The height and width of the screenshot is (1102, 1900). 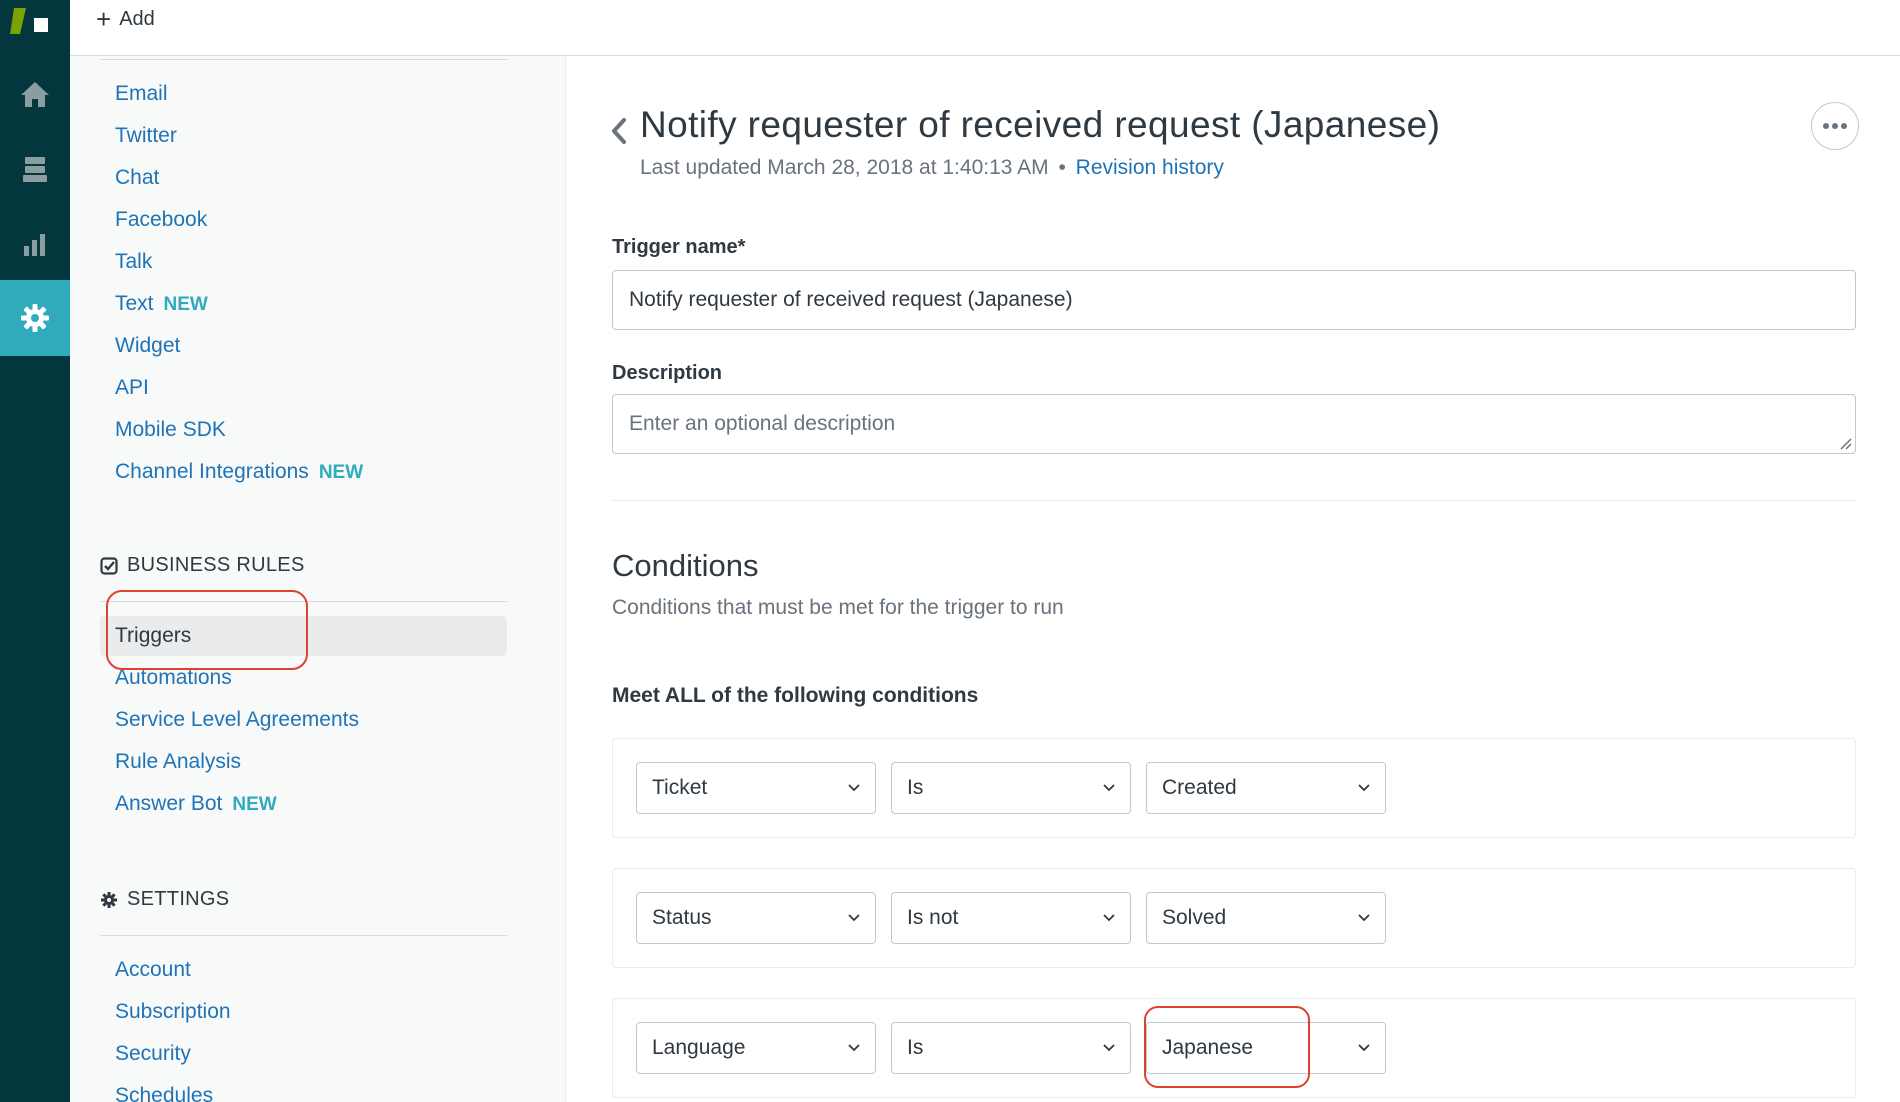 I want to click on condition-row: Status Is not Solved, so click(x=1234, y=918).